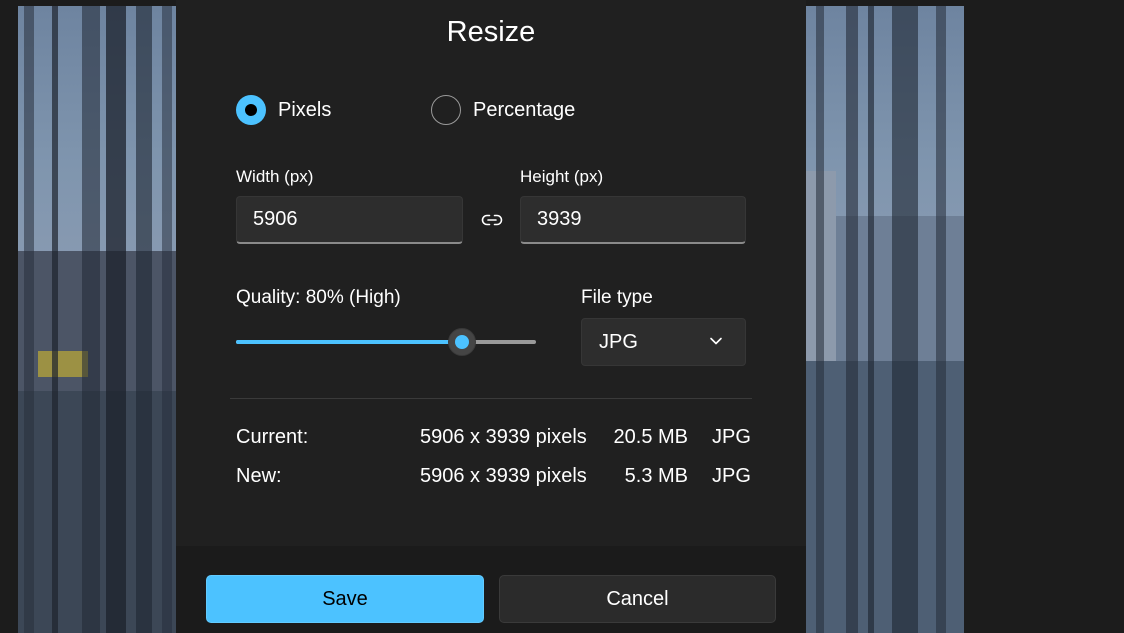 This screenshot has width=1124, height=633. I want to click on background-photo-right, so click(885, 319).